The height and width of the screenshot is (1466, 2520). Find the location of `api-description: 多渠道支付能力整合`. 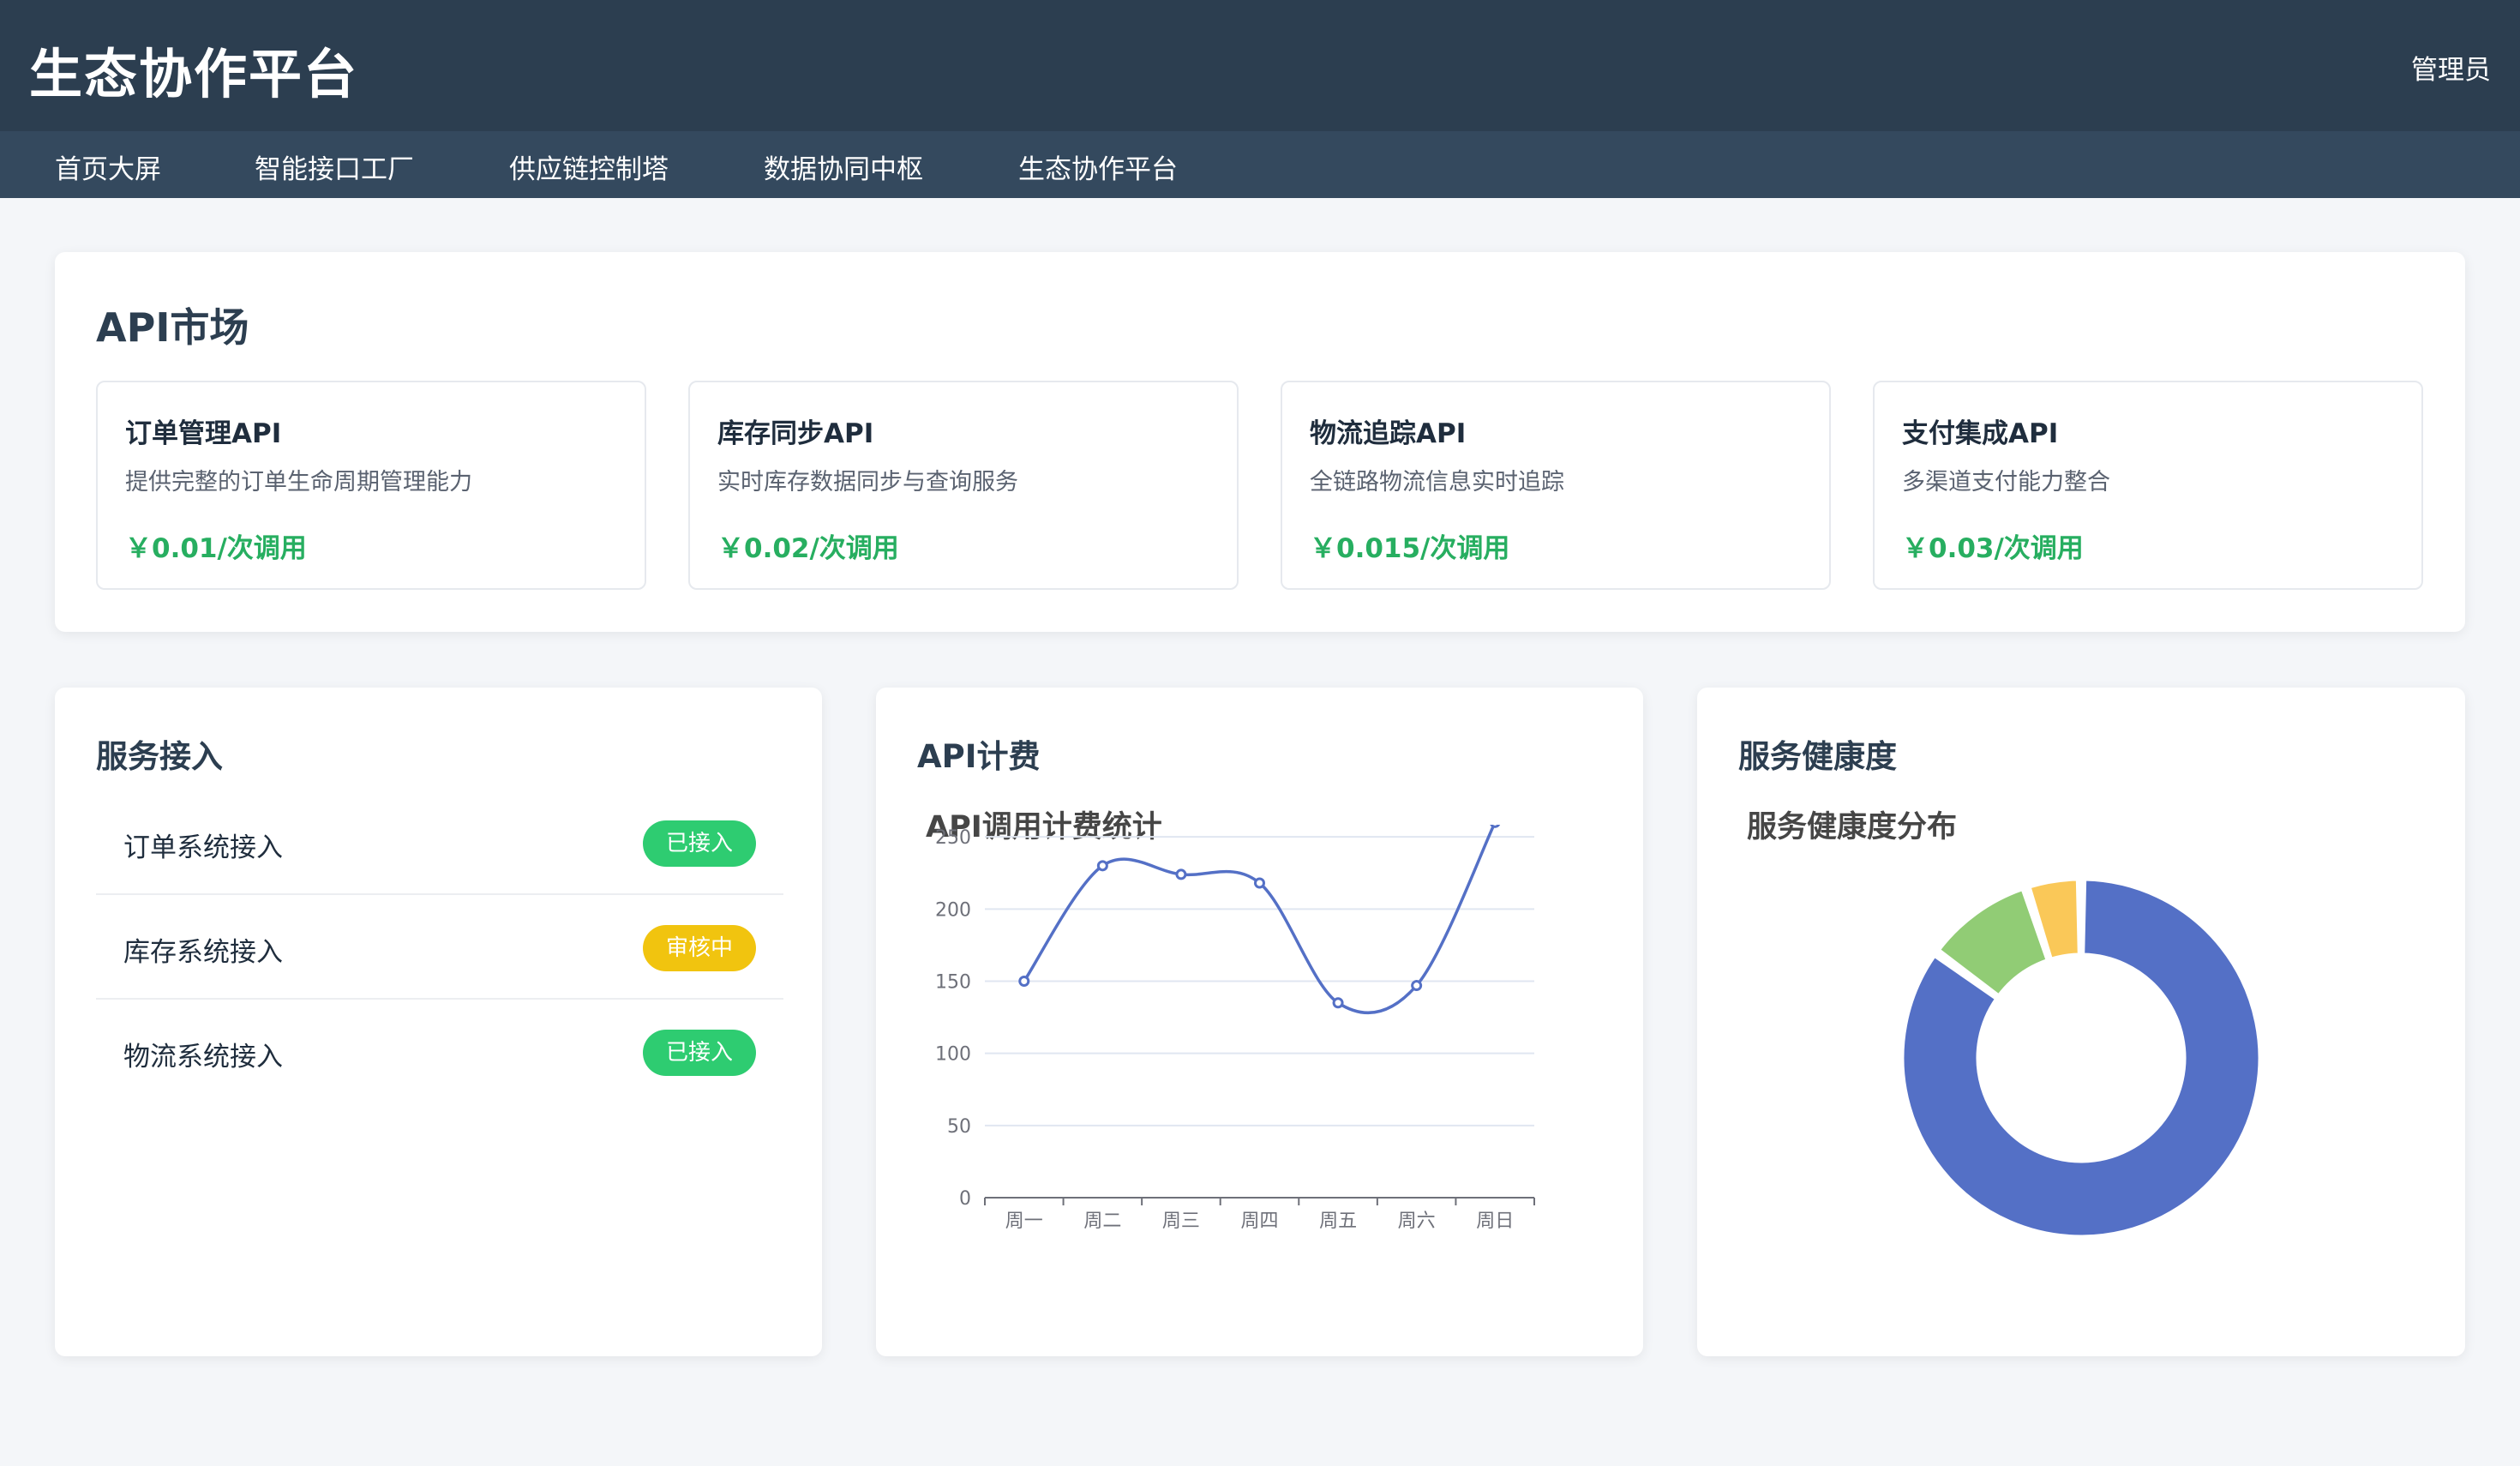

api-description: 多渠道支付能力整合 is located at coordinates (2006, 482).